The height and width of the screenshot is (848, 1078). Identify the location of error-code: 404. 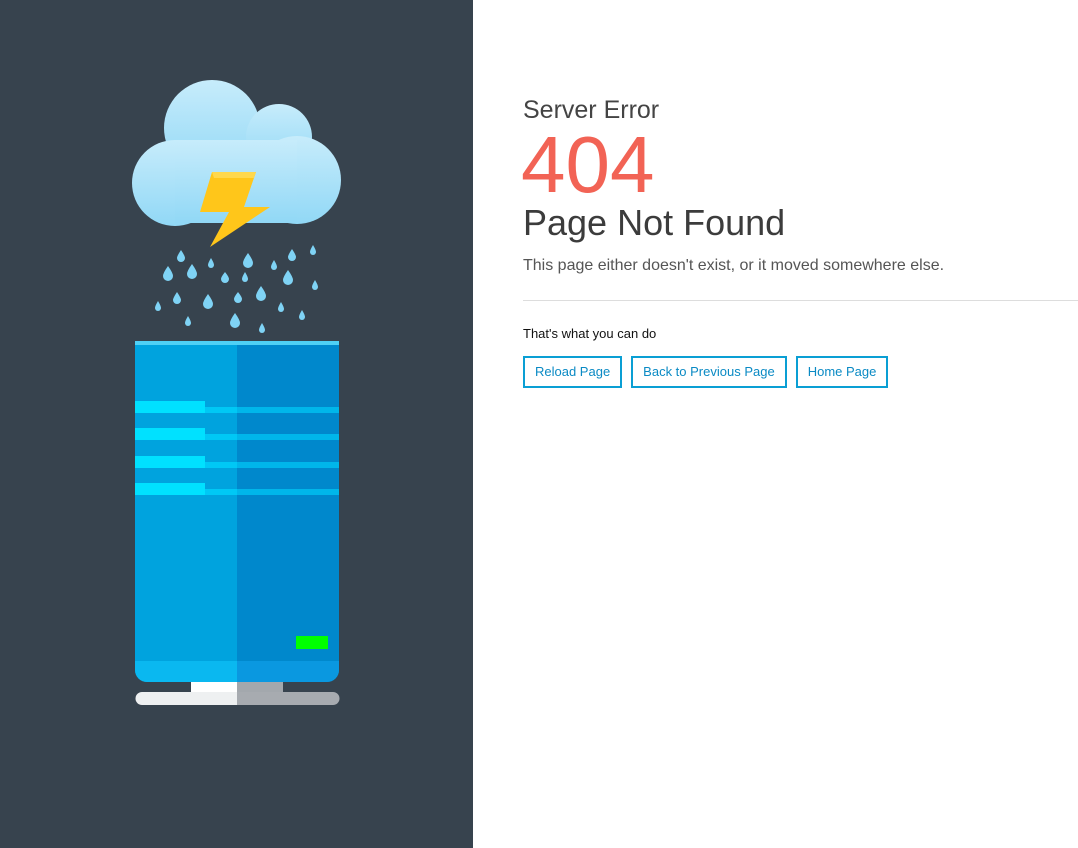
(588, 164).